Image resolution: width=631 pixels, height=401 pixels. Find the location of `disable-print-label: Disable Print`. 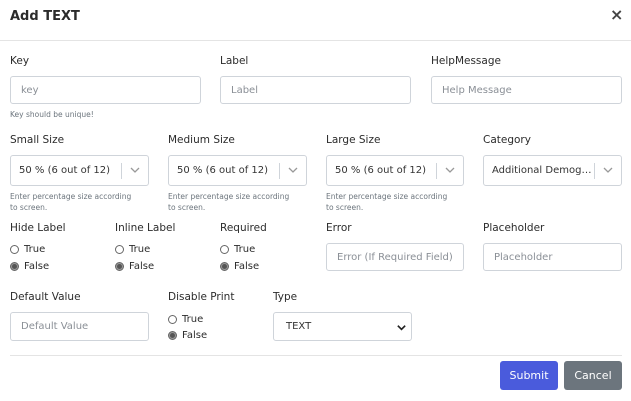

disable-print-label: Disable Print is located at coordinates (201, 297).